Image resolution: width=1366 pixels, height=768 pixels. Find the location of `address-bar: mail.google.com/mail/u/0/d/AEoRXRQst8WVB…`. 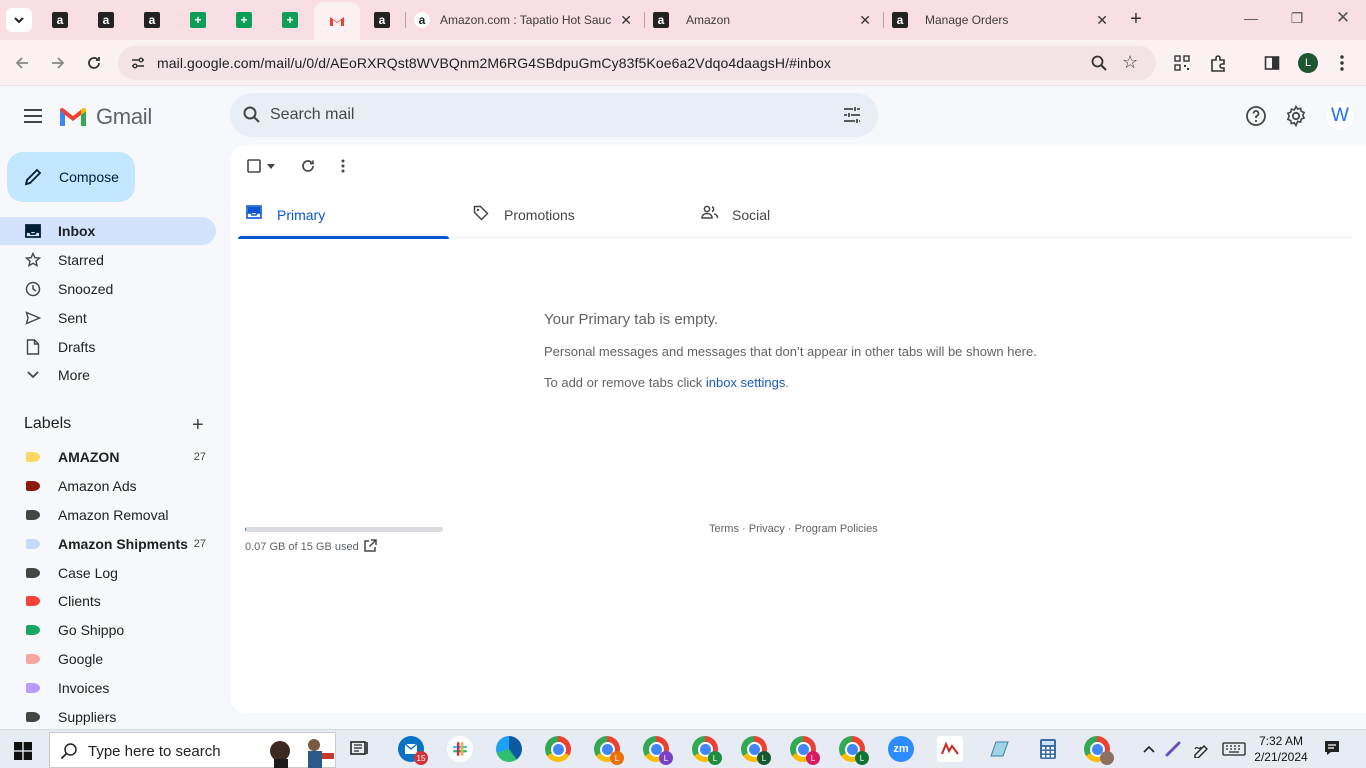

address-bar: mail.google.com/mail/u/0/d/AEoRXRQst8WVB… is located at coordinates (637, 63).